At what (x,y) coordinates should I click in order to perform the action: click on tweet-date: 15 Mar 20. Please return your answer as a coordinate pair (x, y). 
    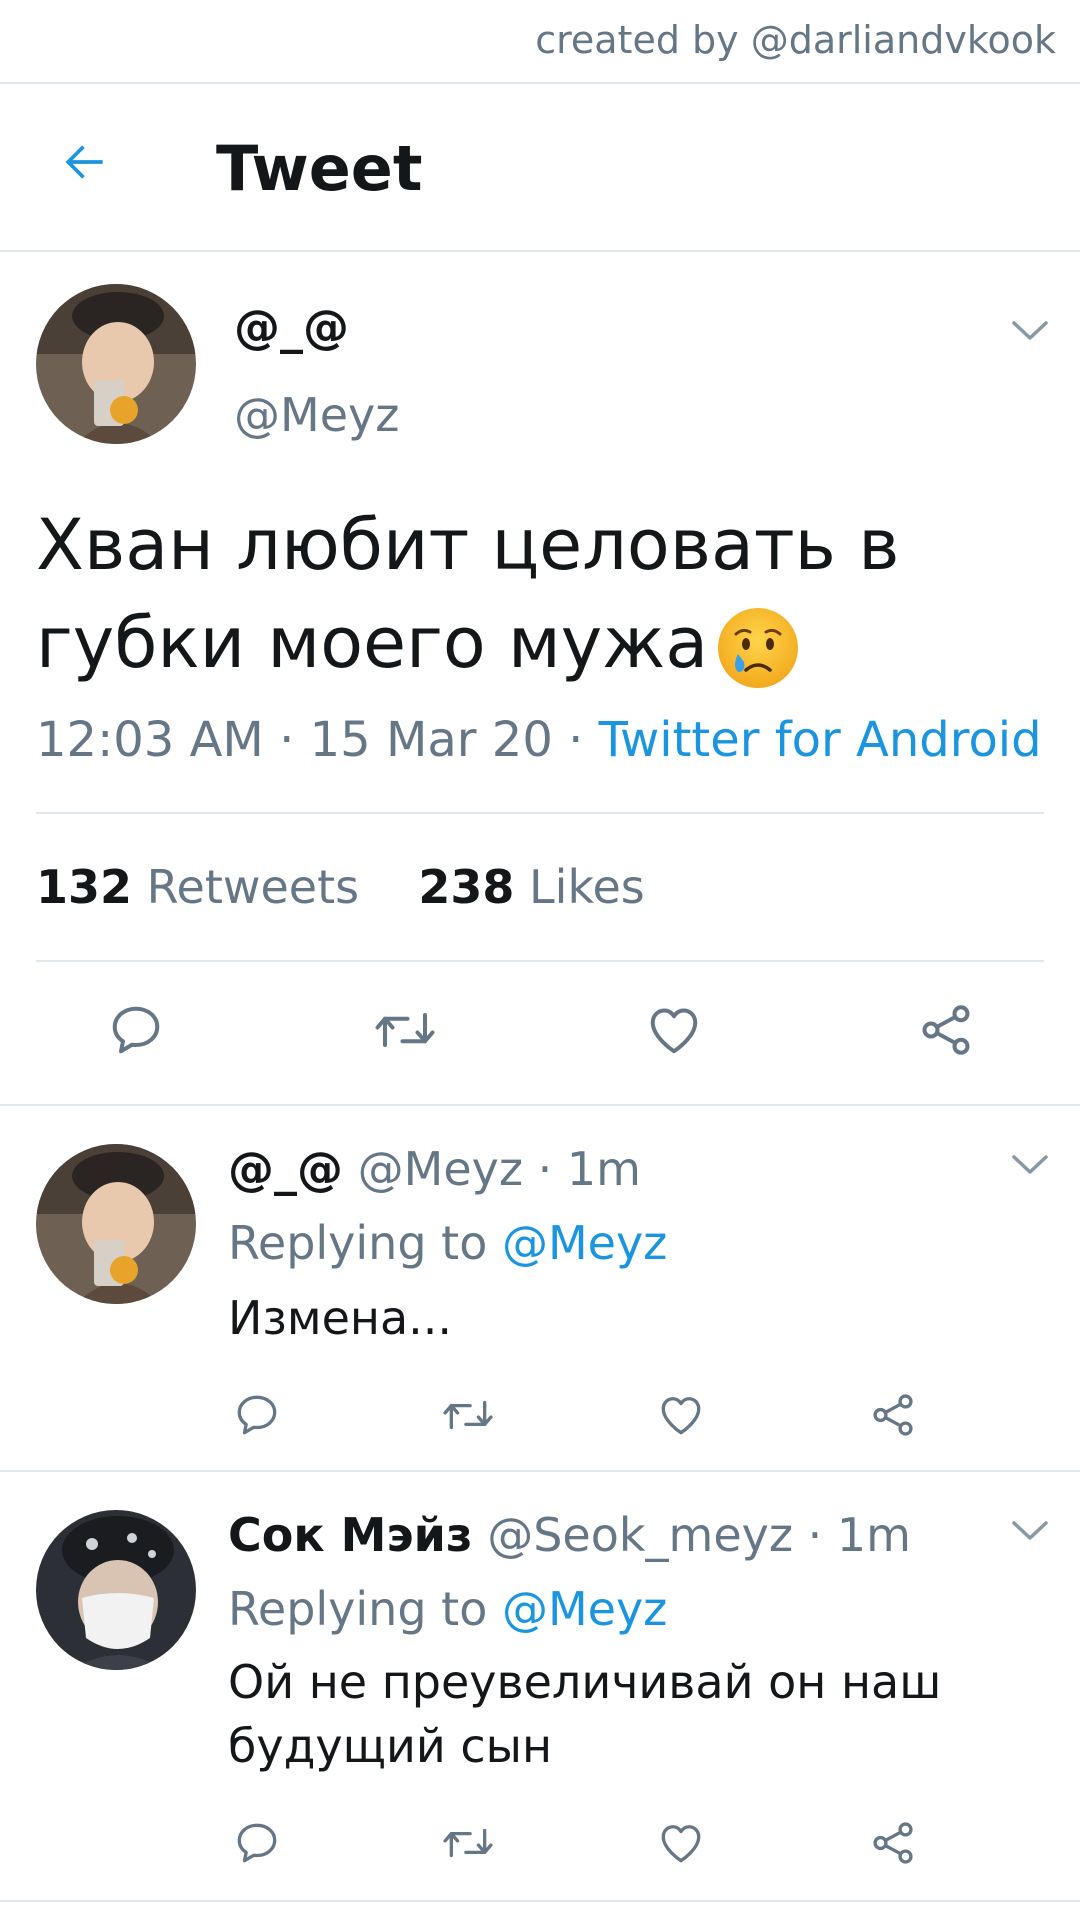
    Looking at the image, I should click on (431, 740).